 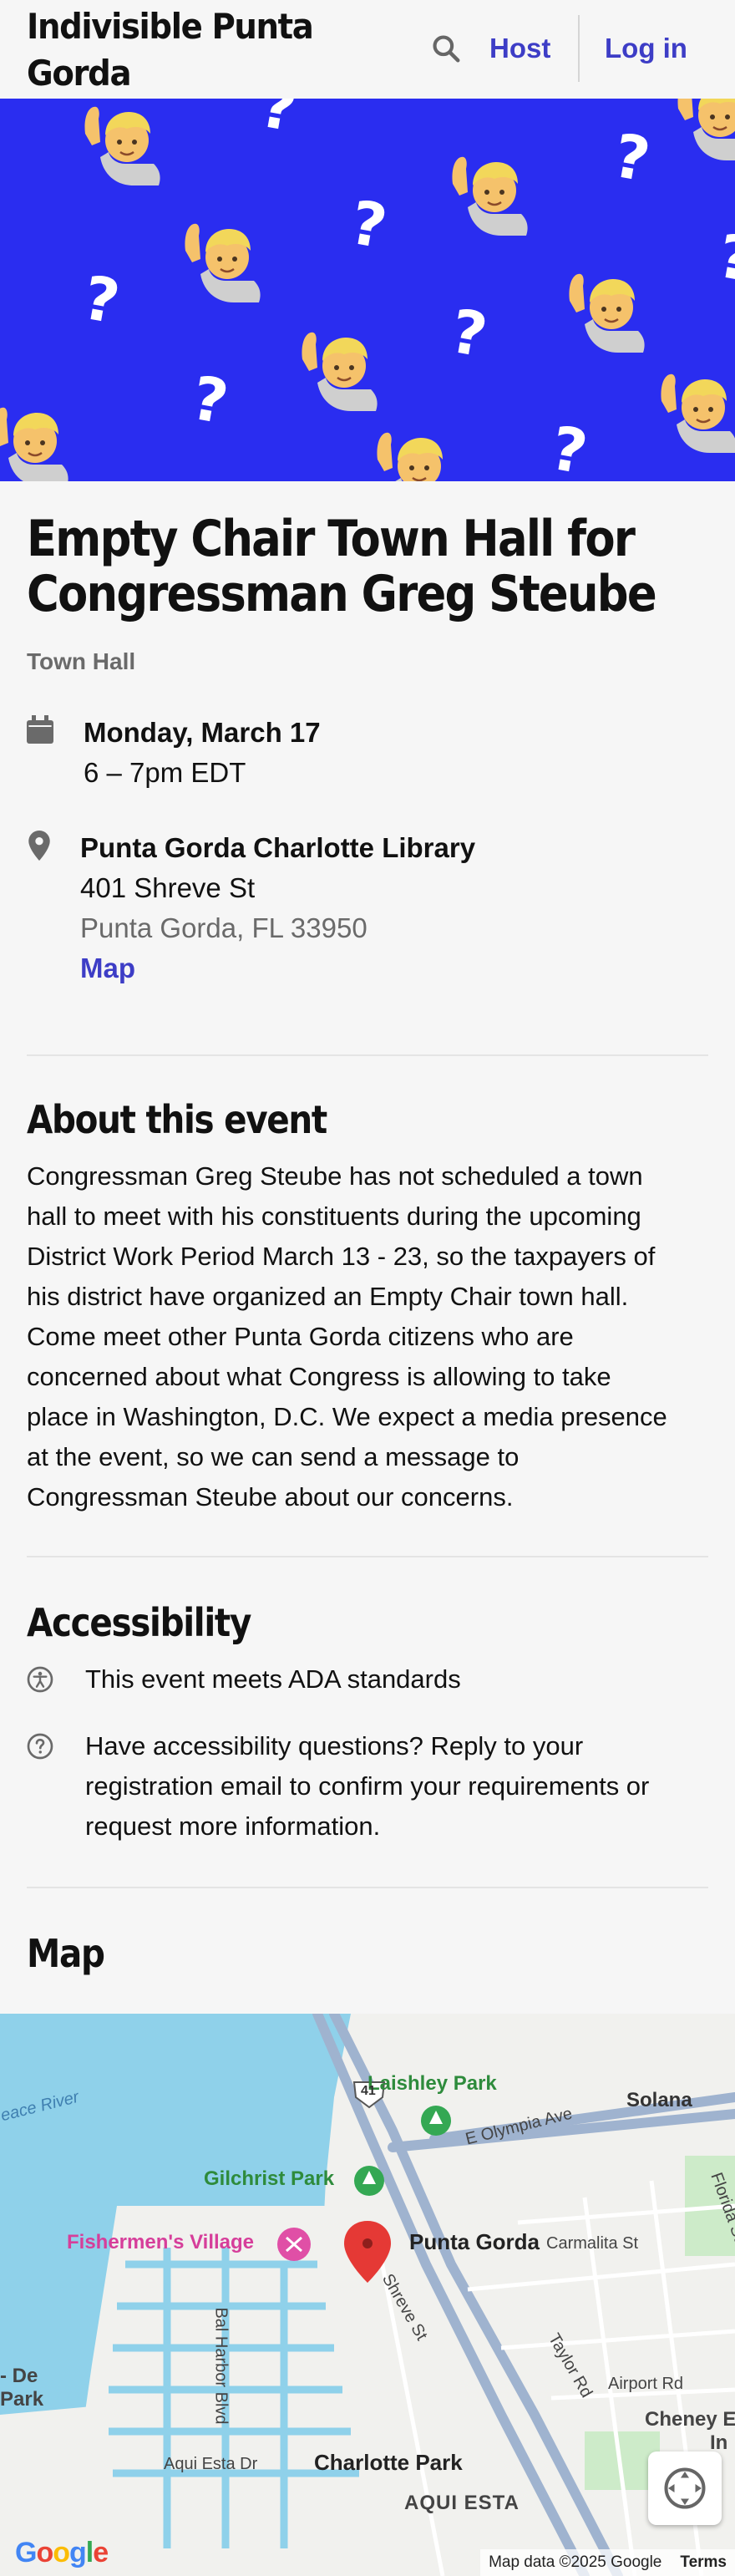 What do you see at coordinates (161, 2242) in the screenshot?
I see `map-label: Fishermen's Village` at bounding box center [161, 2242].